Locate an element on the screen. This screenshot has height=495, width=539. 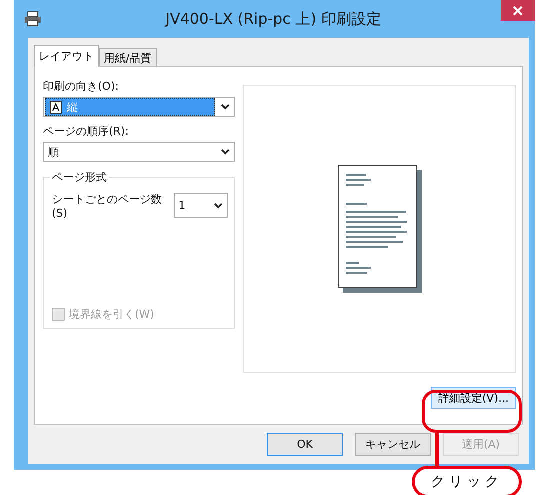
window-title: JV400-LX (Rip-pc 上) 印刷設定 is located at coordinates (273, 19).